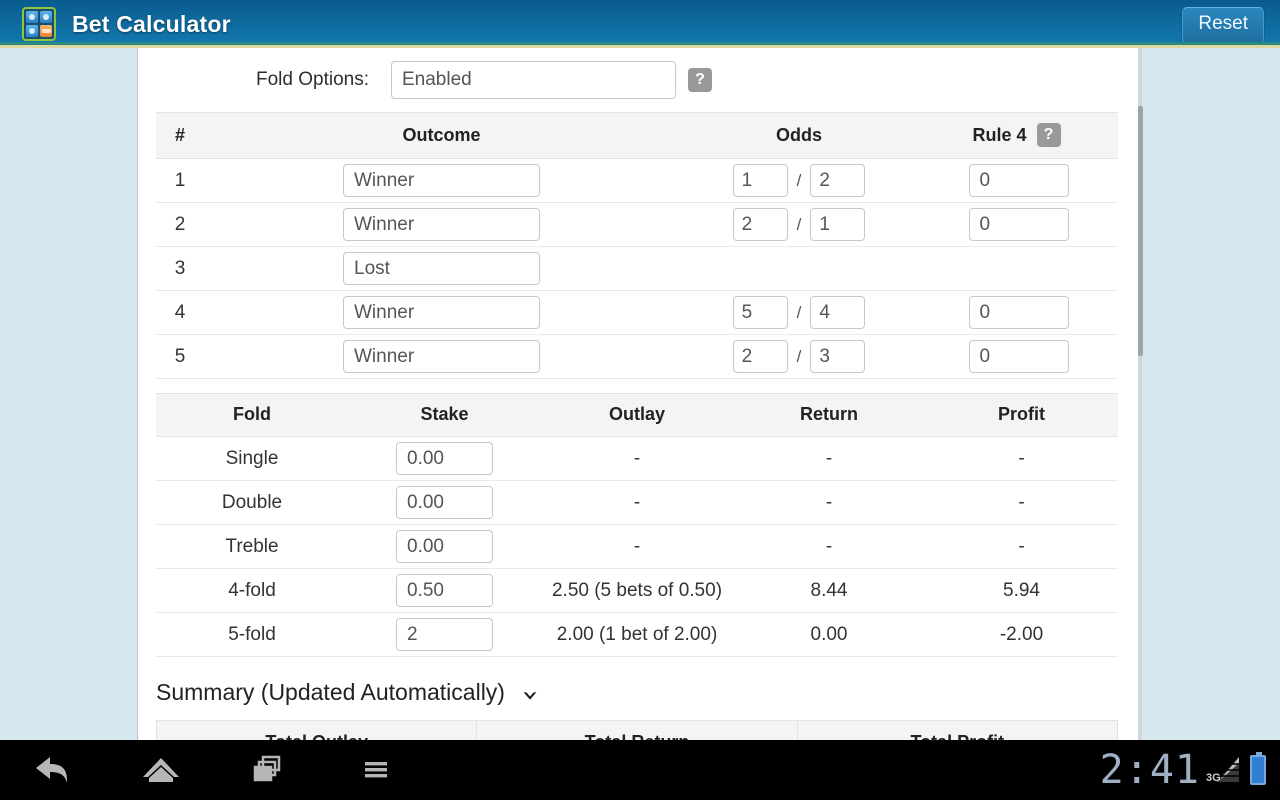 The image size is (1280, 800). Describe the element at coordinates (957, 730) in the screenshot. I see `col-header-total-profit: Total Profit` at that location.